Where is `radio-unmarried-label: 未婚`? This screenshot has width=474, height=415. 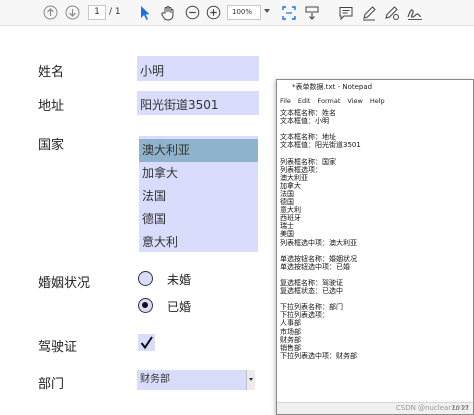
radio-unmarried-label: 未婚 is located at coordinates (179, 280).